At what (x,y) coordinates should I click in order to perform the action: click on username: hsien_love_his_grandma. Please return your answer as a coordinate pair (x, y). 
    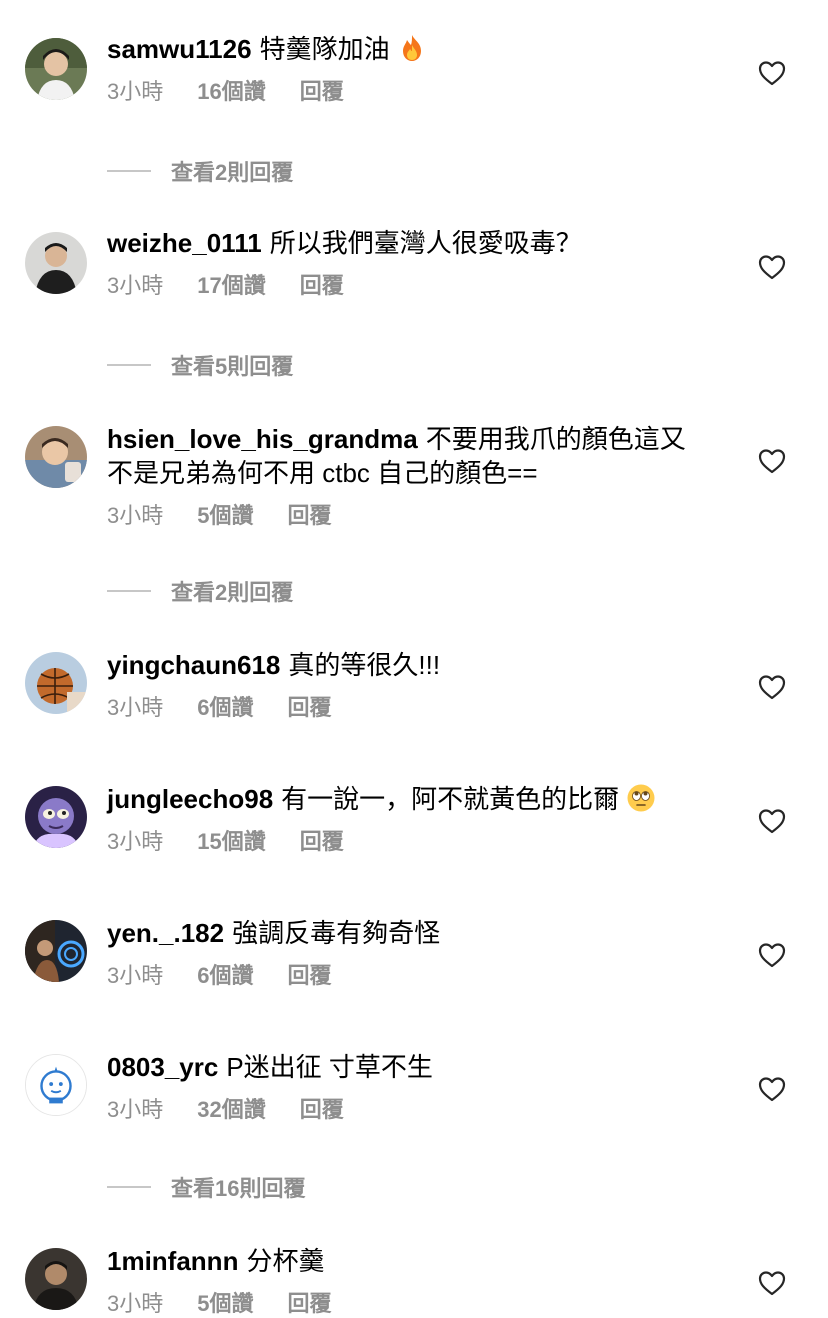
    Looking at the image, I should click on (262, 439).